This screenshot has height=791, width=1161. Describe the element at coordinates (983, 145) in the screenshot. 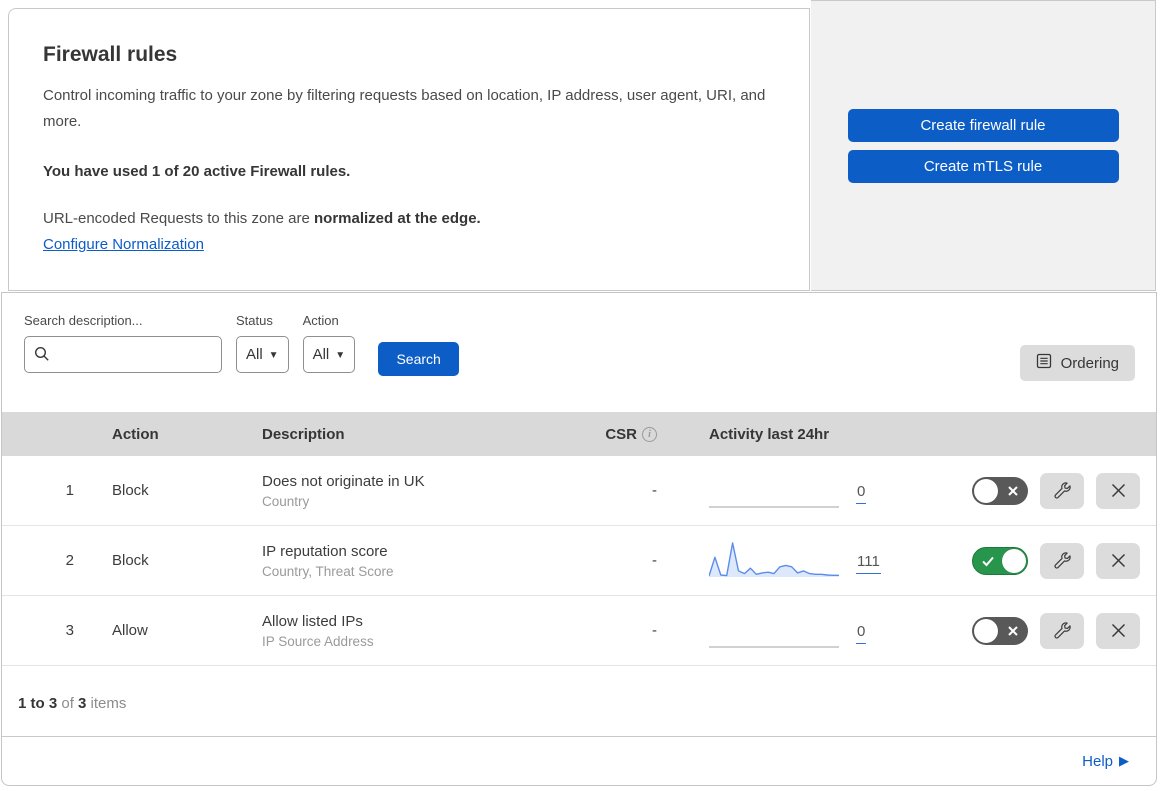

I see `cta-panel: Create firewall rule Create mTLS rule` at that location.